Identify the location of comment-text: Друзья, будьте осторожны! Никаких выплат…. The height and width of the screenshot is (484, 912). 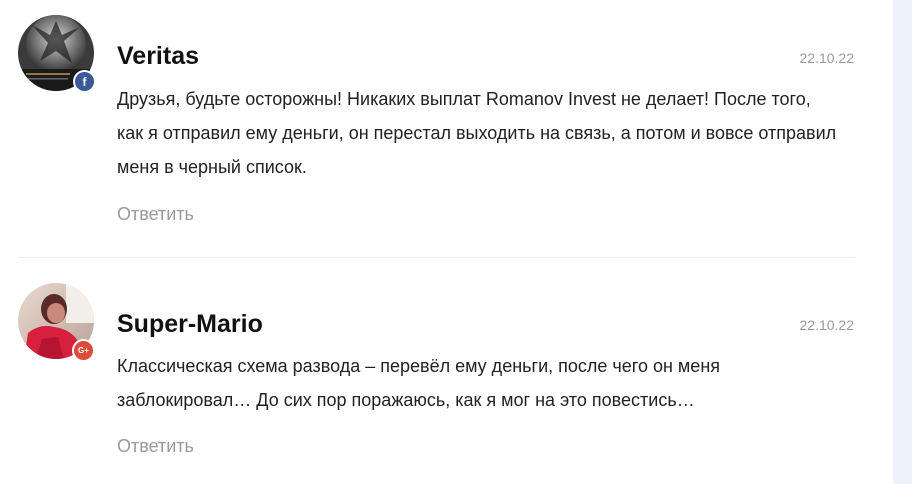
(477, 133).